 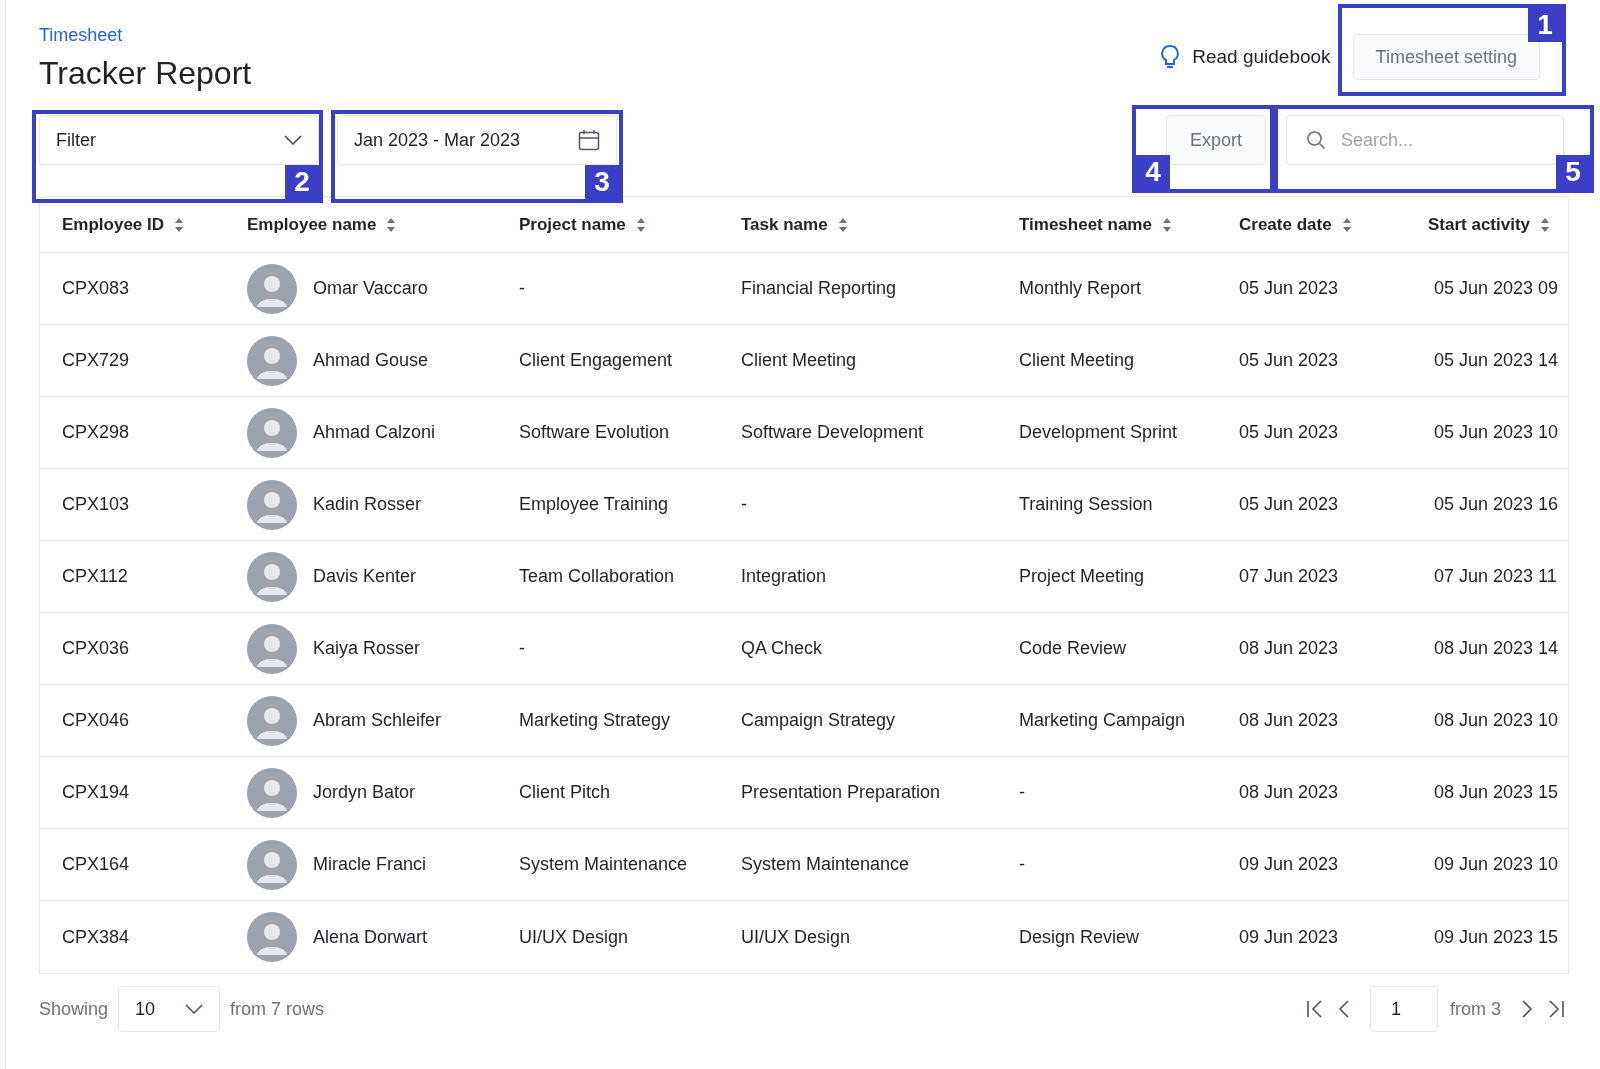 What do you see at coordinates (784, 576) in the screenshot?
I see `table-cell: Integration` at bounding box center [784, 576].